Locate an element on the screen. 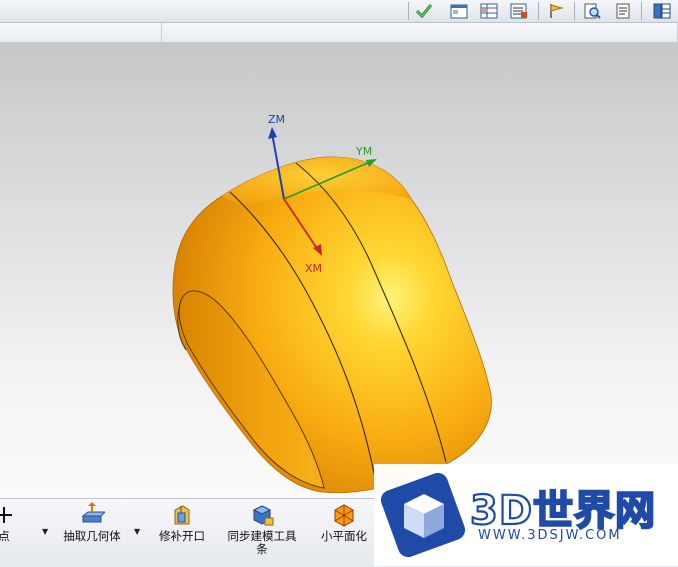 Image resolution: width=678 pixels, height=567 pixels. list-icon is located at coordinates (519, 10).